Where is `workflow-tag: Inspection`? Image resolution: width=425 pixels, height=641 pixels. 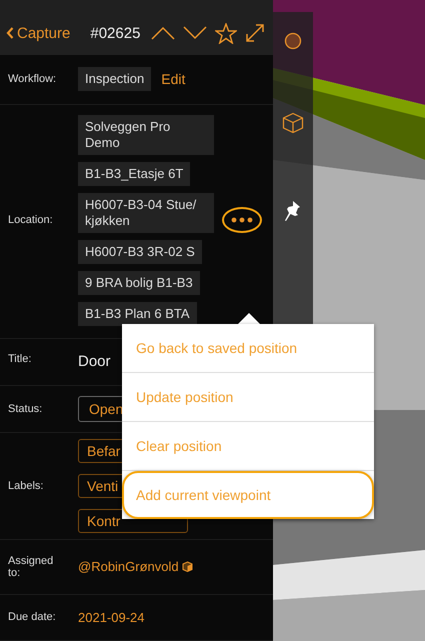
workflow-tag: Inspection is located at coordinates (115, 79).